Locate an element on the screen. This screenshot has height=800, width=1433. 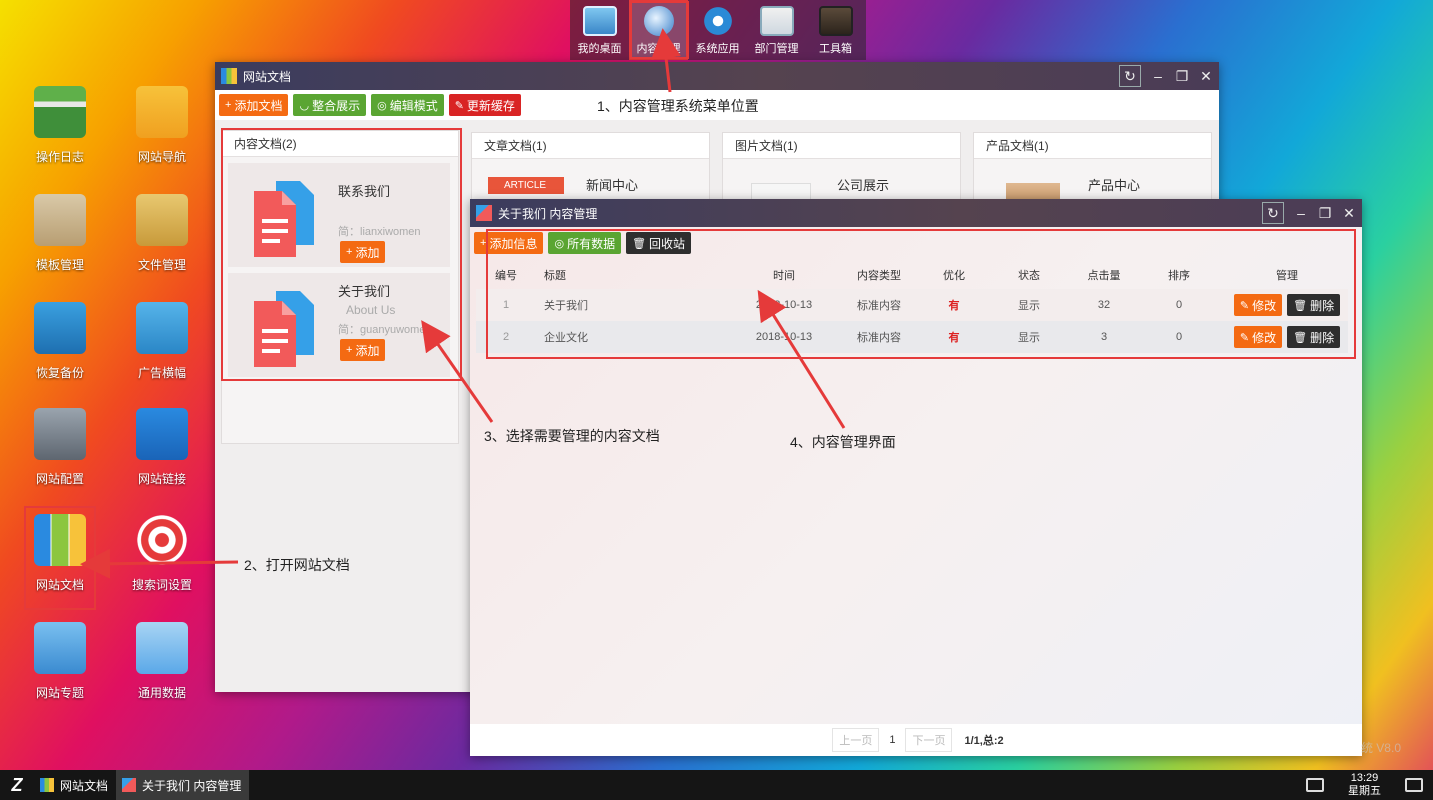
content-window-titlebar: 关于我们 内容管理 ↻ – ❐ ✕ is located at coordinates (916, 213).